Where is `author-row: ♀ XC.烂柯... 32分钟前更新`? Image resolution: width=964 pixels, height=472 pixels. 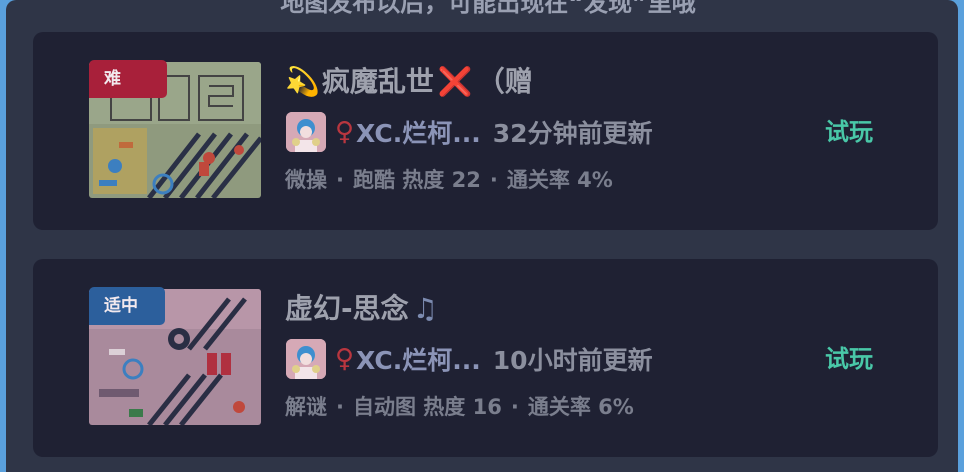
author-row: ♀ XC.烂柯... 32分钟前更新 is located at coordinates (469, 132).